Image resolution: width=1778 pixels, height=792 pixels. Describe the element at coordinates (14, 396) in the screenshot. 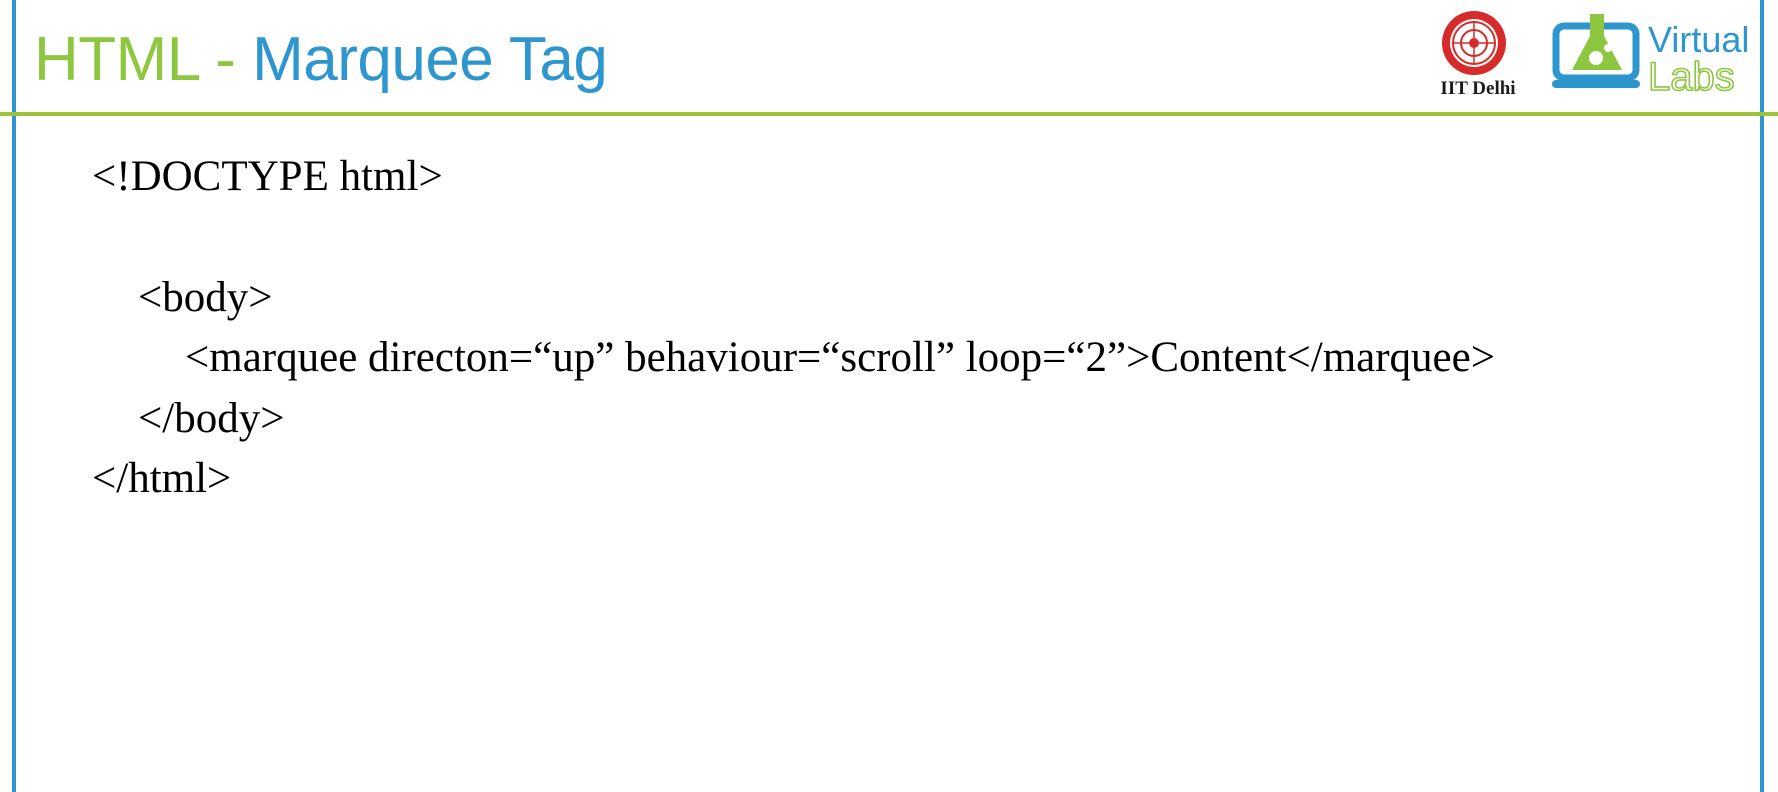

I see `left-border` at that location.